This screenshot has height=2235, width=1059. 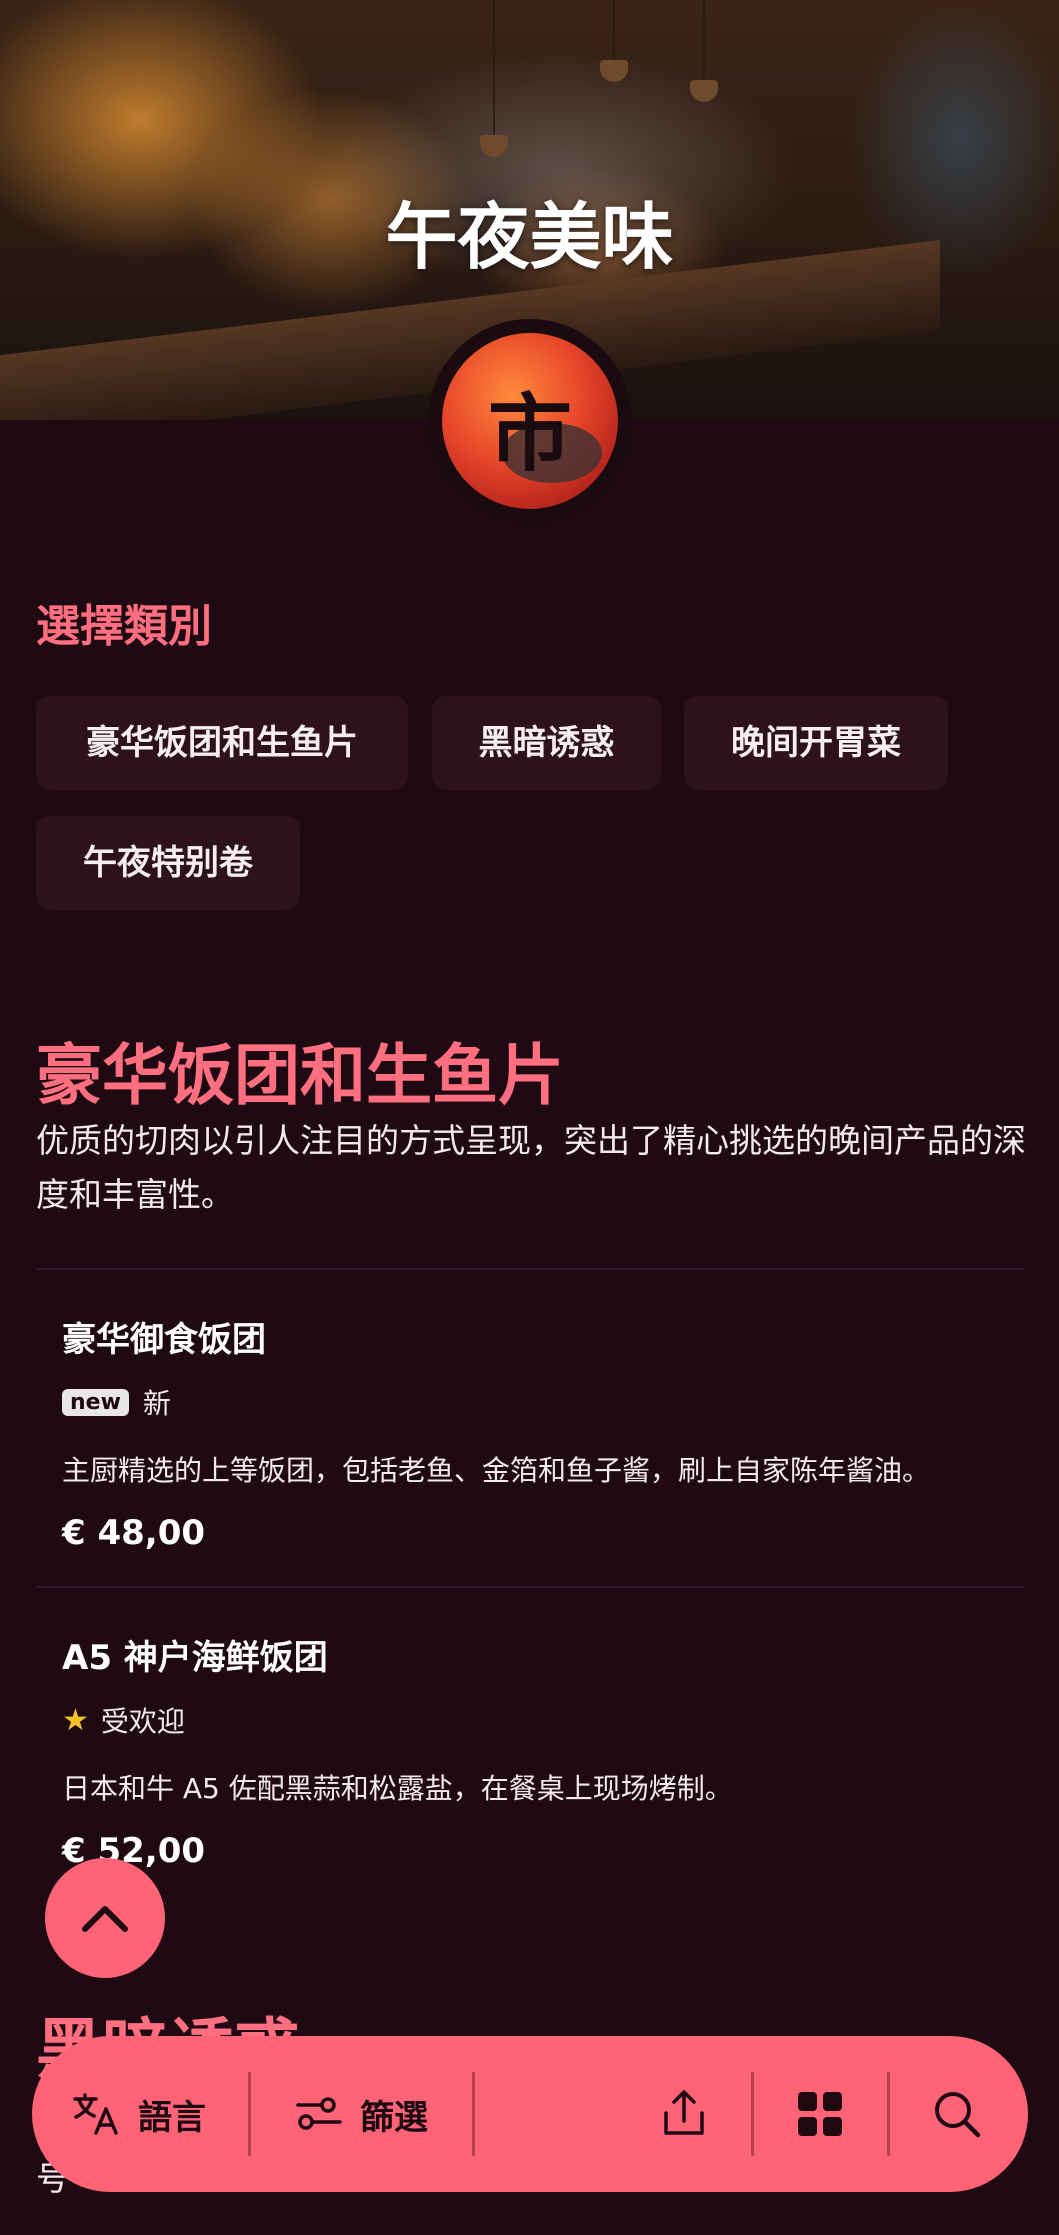 I want to click on item-description: 日本和牛 A5 佐配黑蒜和松露盐，在餐桌上现场烤制。, so click(x=397, y=1788).